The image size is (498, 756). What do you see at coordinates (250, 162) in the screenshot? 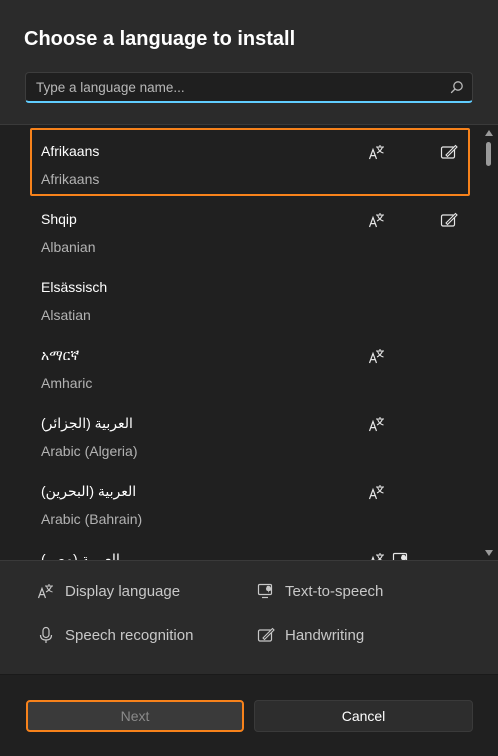
I see `selected-item-focus-outline` at bounding box center [250, 162].